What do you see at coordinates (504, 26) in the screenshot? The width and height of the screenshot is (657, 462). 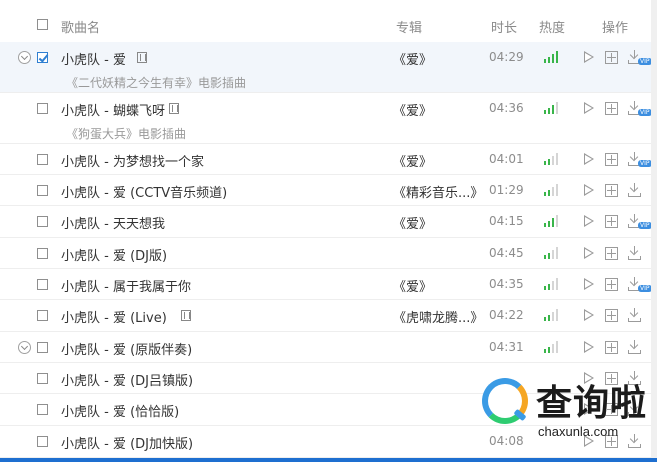 I see `header-duration: 时长` at bounding box center [504, 26].